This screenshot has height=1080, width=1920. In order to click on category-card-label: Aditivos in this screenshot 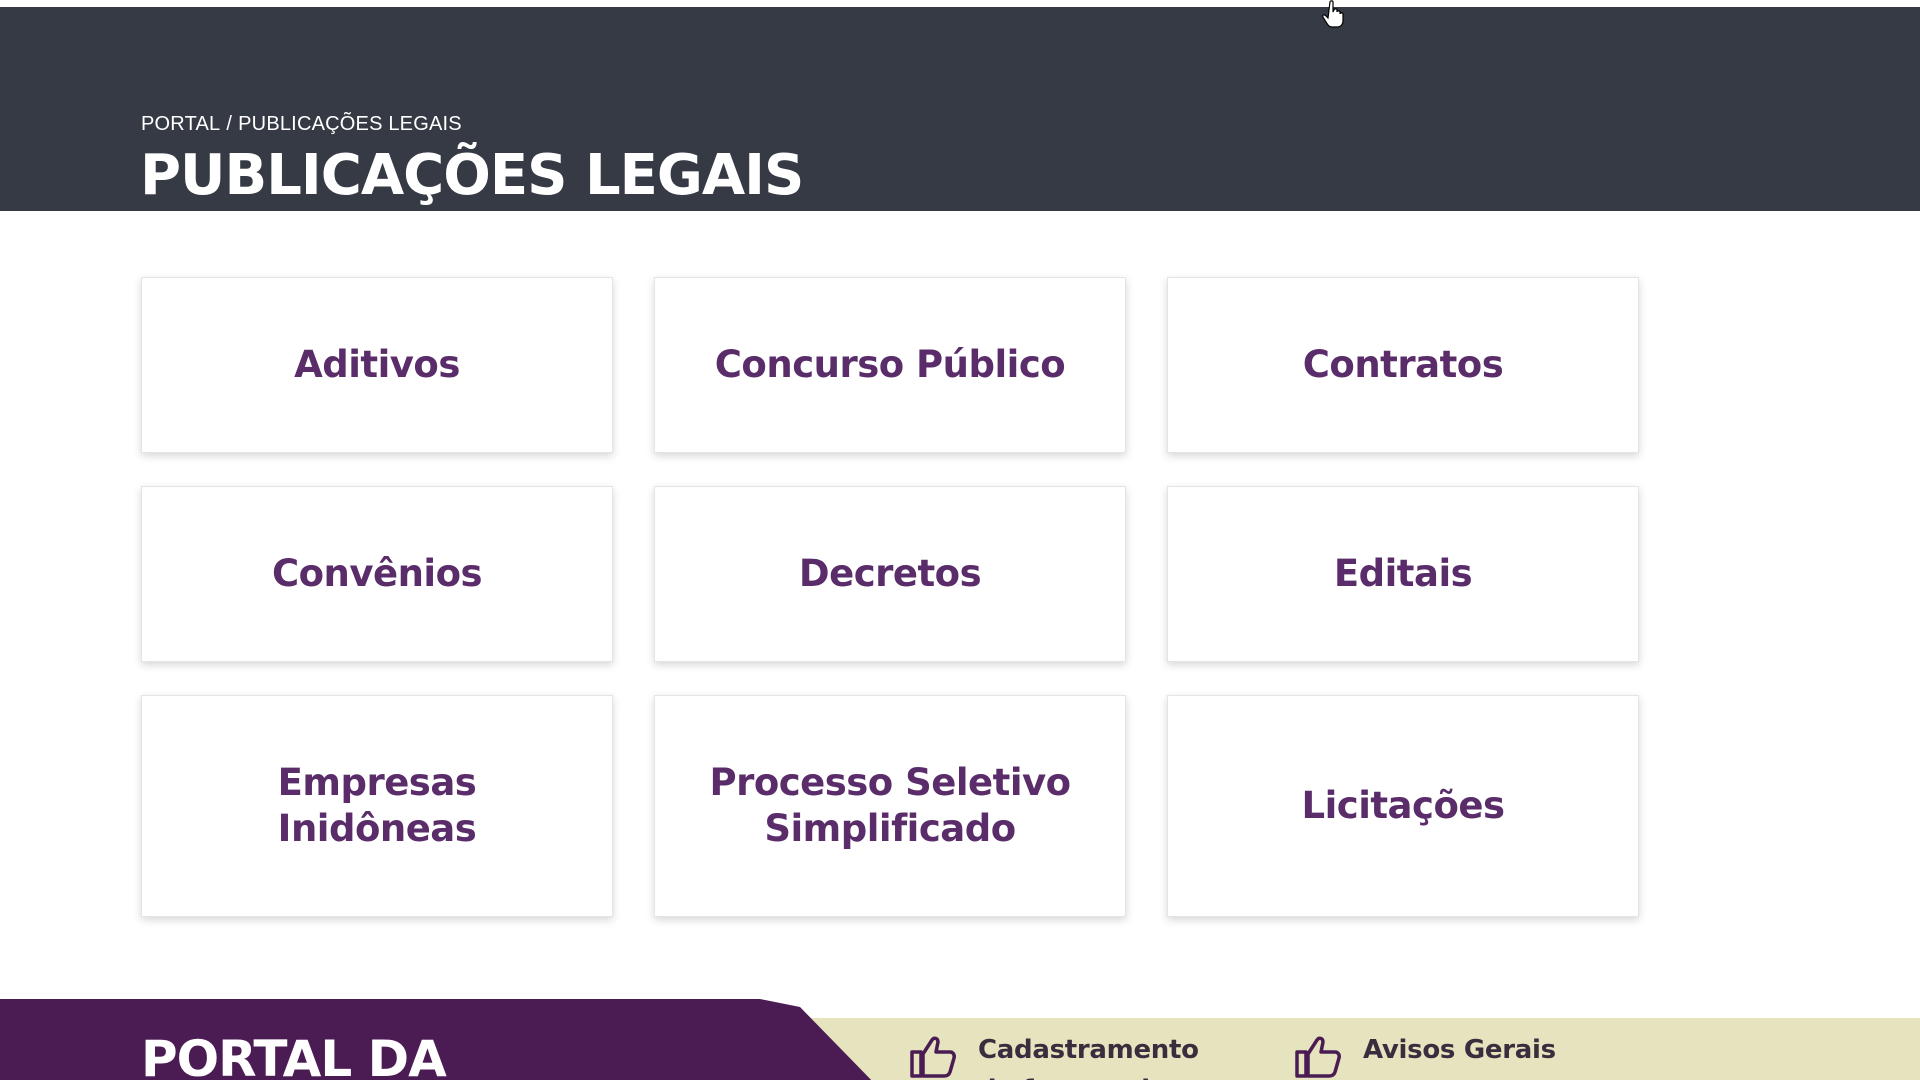, I will do `click(377, 364)`.